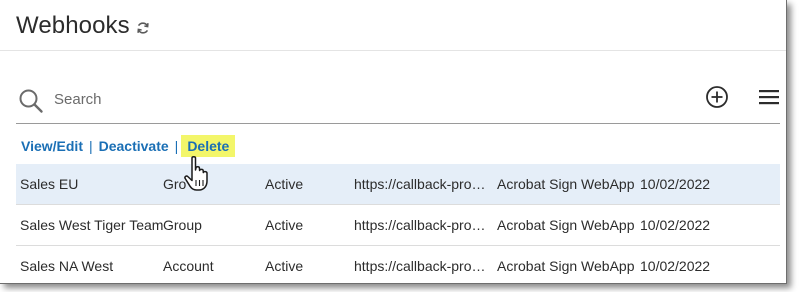 This screenshot has height=292, width=801. I want to click on webhook-name: Sales EU, so click(49, 184).